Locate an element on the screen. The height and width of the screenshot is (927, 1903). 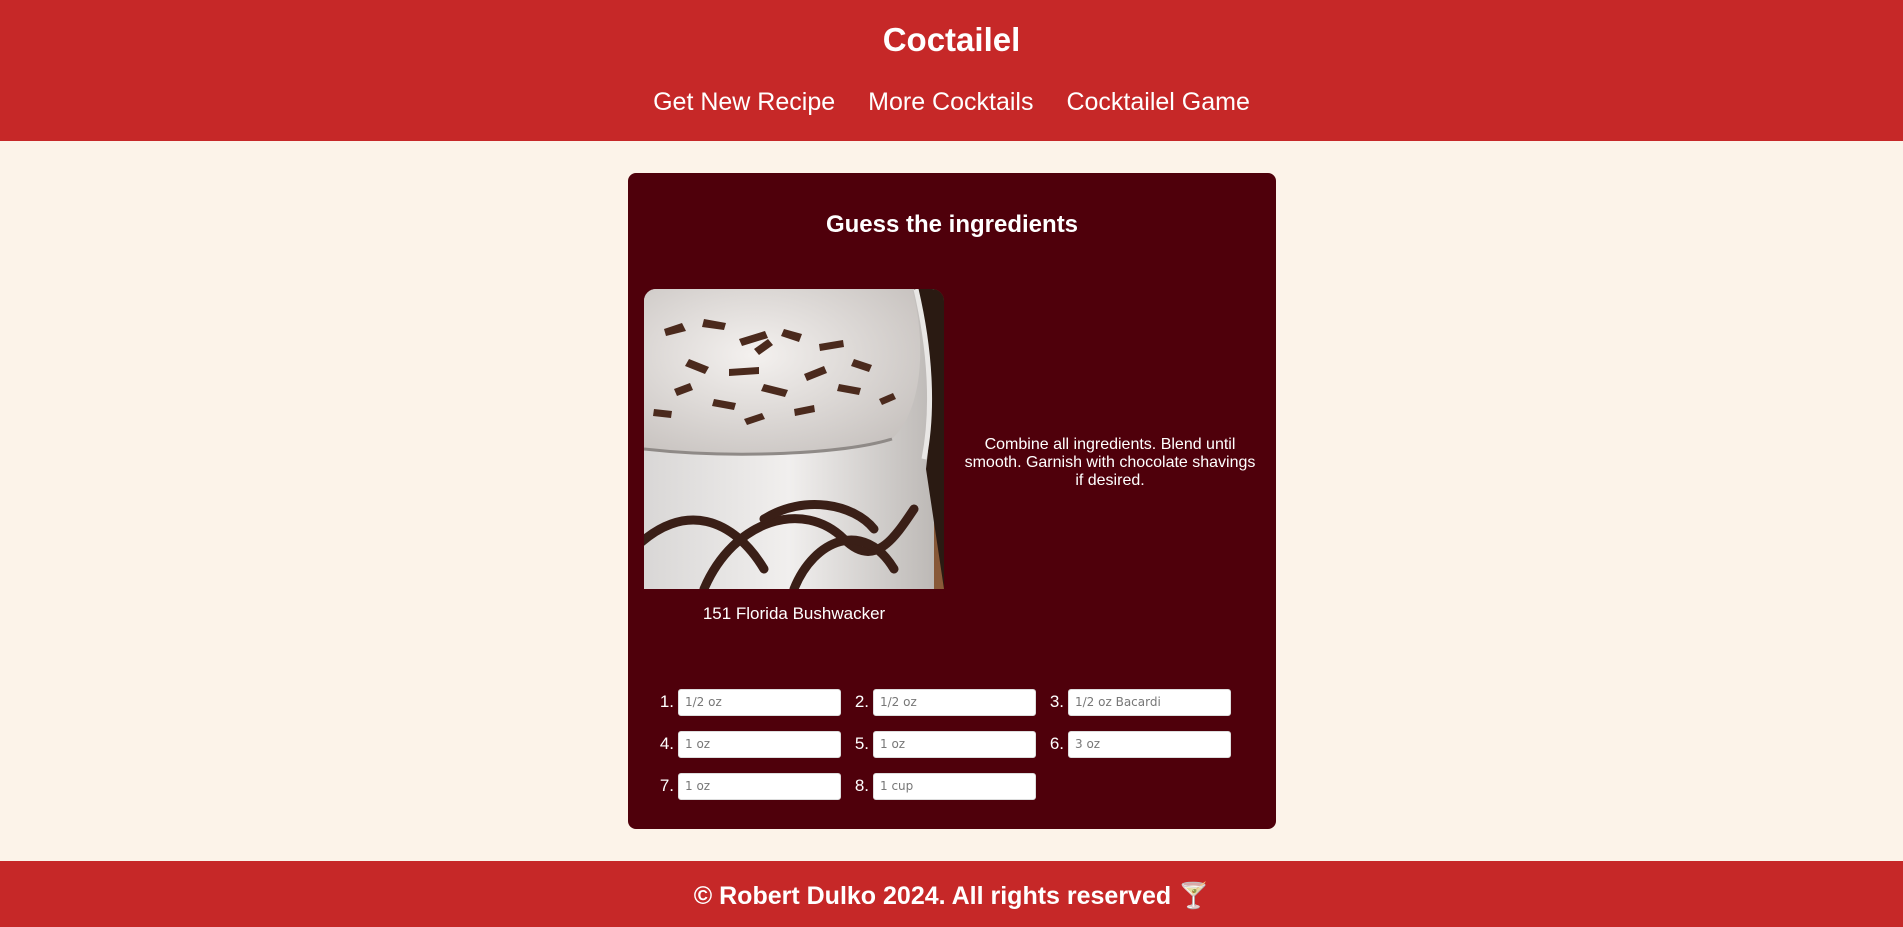
ingredient-number: 4. is located at coordinates (666, 743).